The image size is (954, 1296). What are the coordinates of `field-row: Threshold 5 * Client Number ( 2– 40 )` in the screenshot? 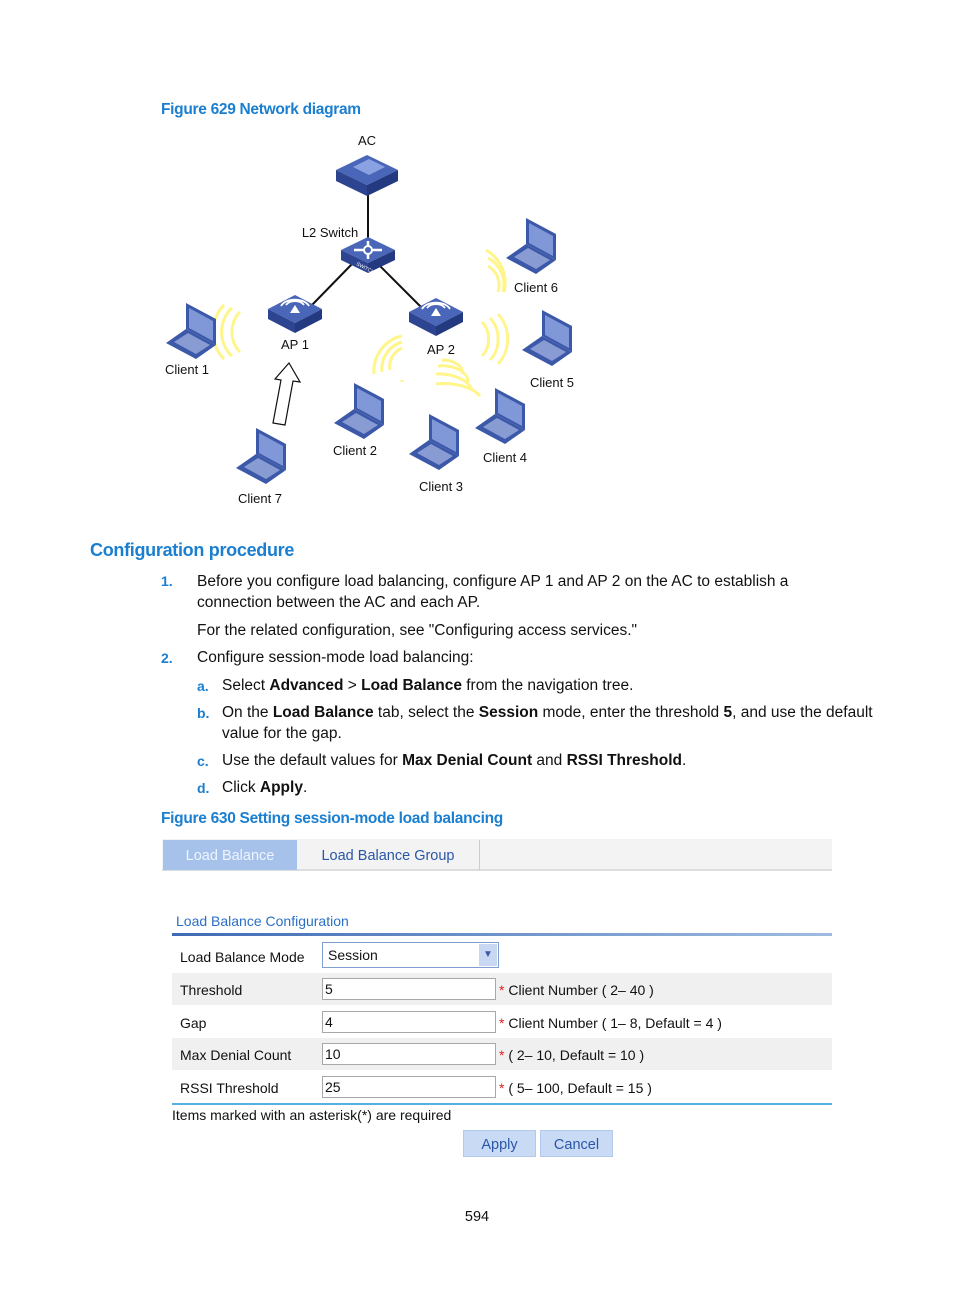 It's located at (502, 989).